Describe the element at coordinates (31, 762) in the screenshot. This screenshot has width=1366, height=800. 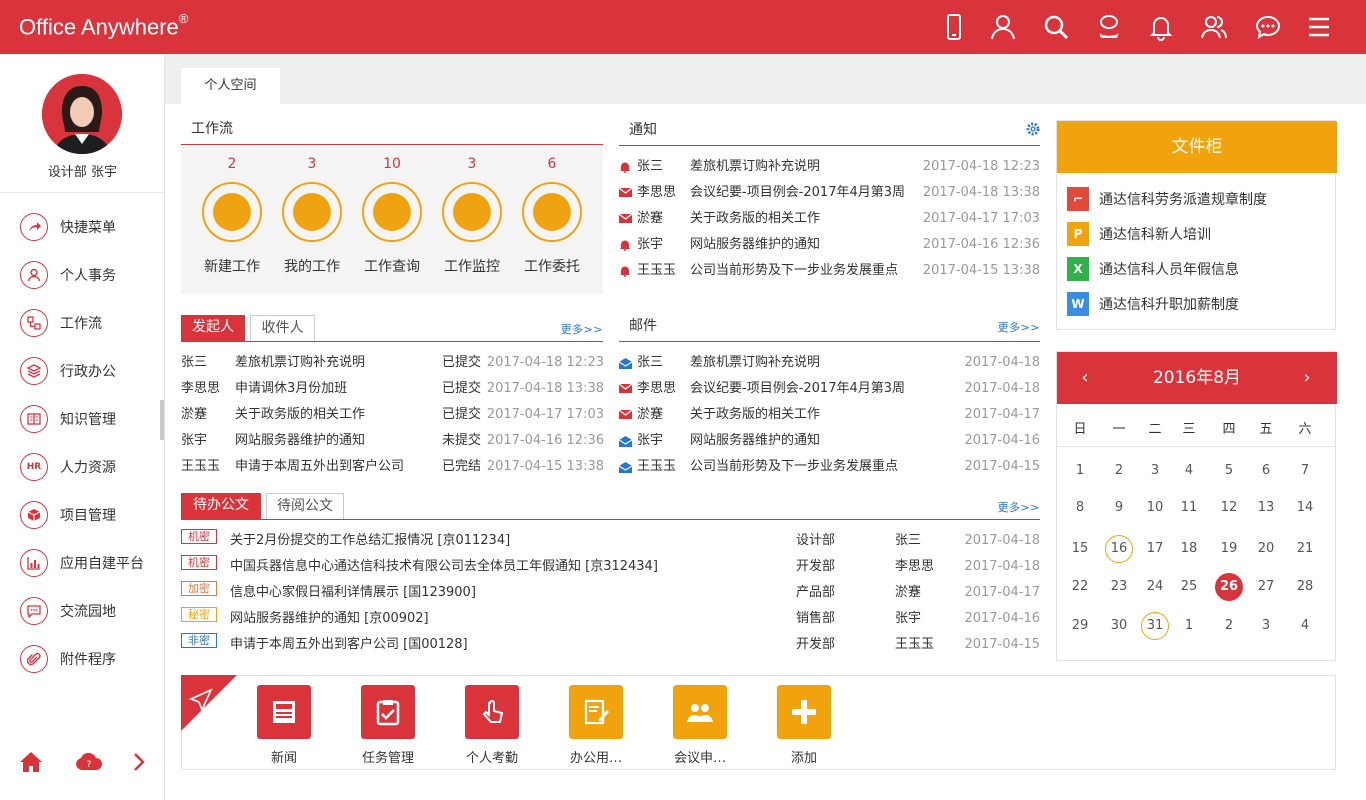
I see `home-icon` at that location.